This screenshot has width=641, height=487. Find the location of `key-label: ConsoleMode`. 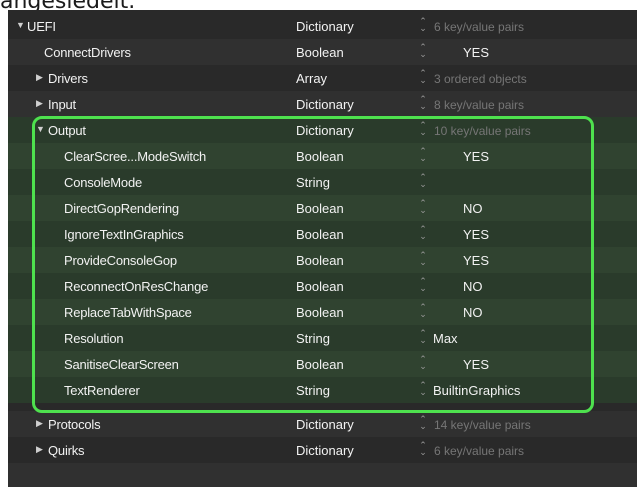

key-label: ConsoleMode is located at coordinates (103, 182).